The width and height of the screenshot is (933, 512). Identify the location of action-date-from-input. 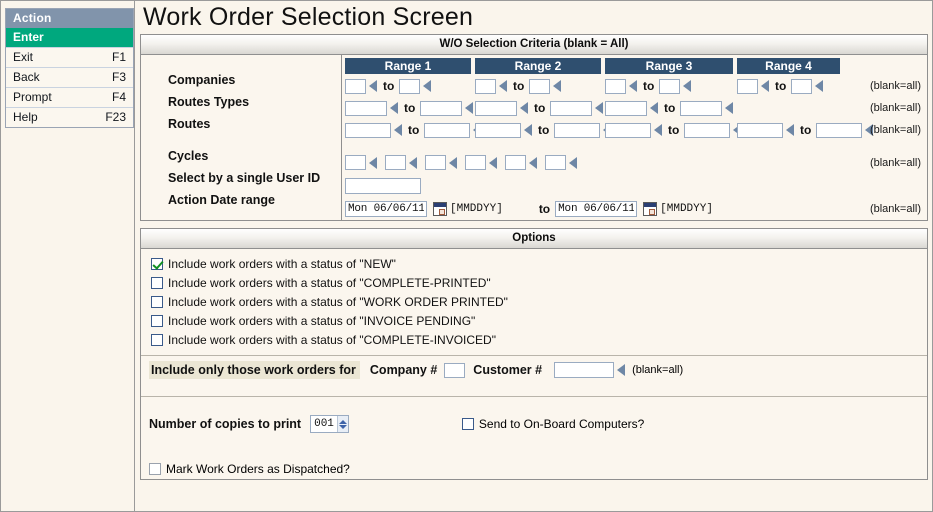
(386, 208).